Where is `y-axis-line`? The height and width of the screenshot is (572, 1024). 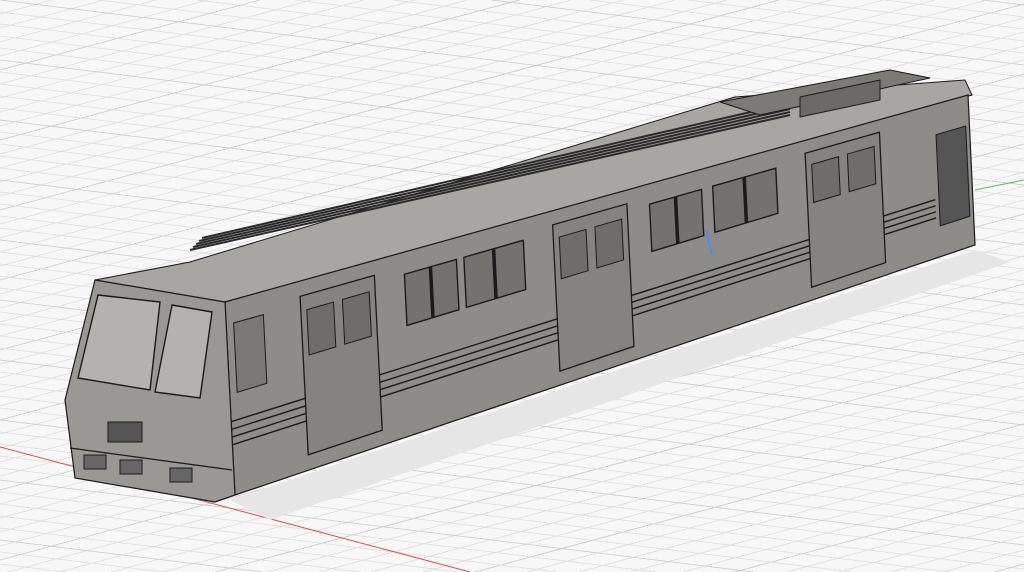
y-axis-line is located at coordinates (999, 185).